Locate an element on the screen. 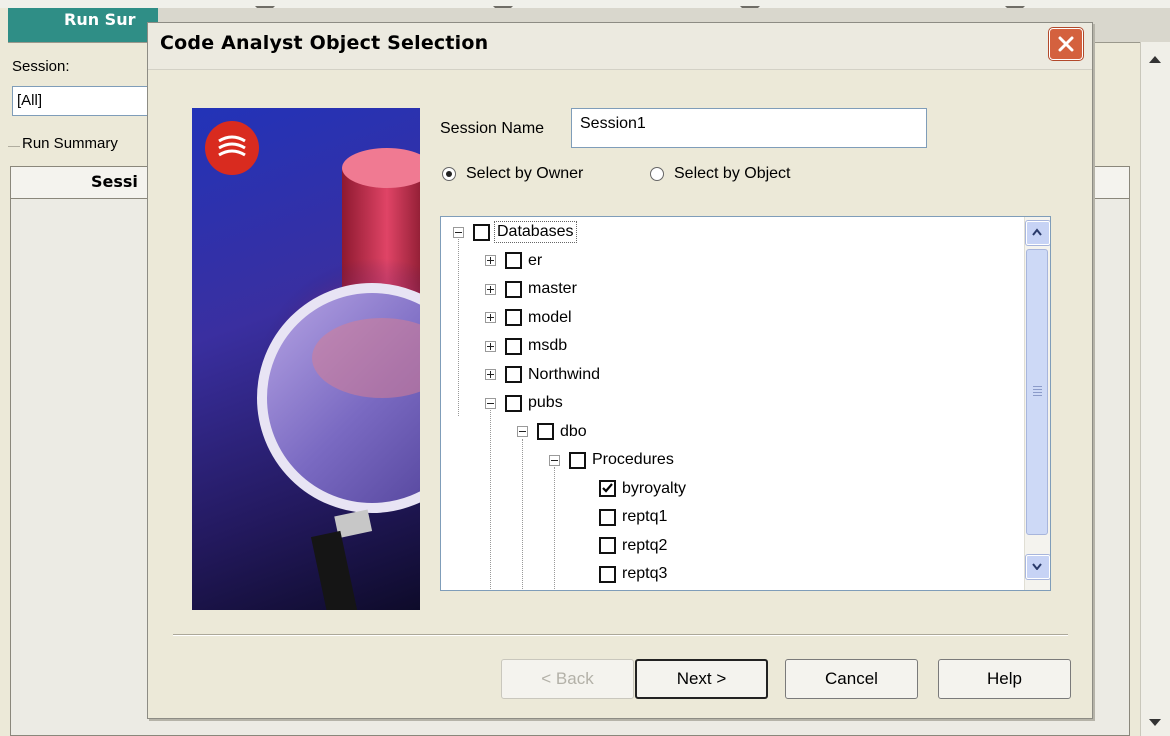 The height and width of the screenshot is (736, 1170). tree-item: reptq2 is located at coordinates (634, 546).